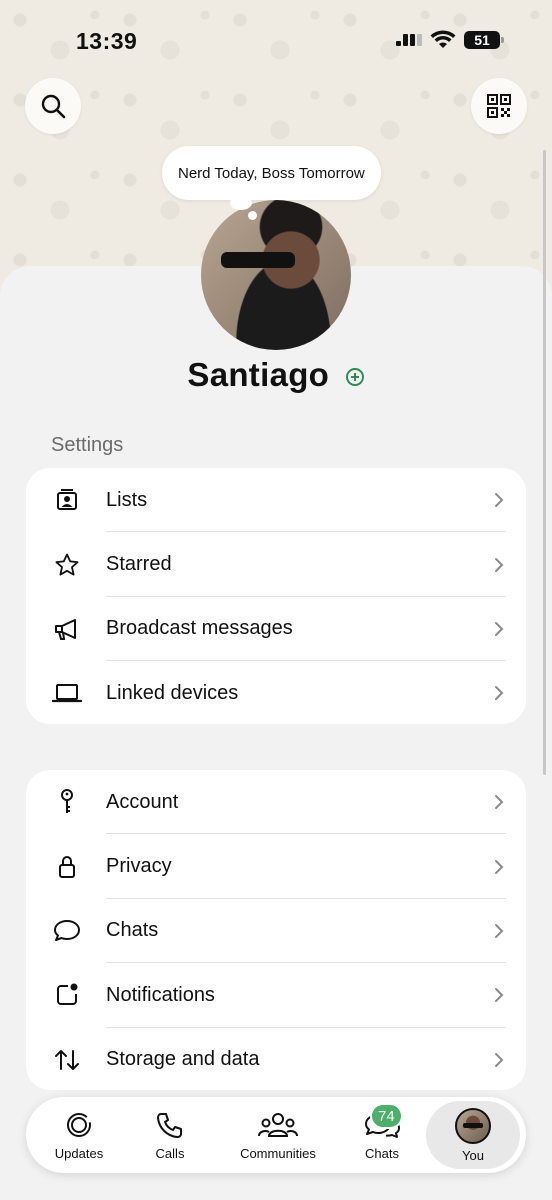  What do you see at coordinates (183, 1059) in the screenshot?
I see `settings-item-label: Storage and data` at bounding box center [183, 1059].